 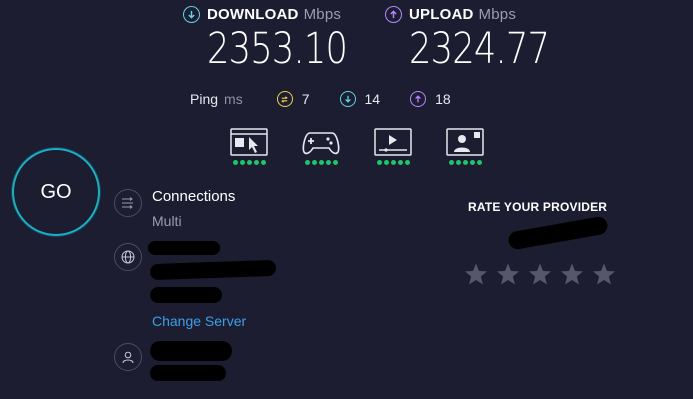 I want to click on streaming-rating, so click(x=393, y=146).